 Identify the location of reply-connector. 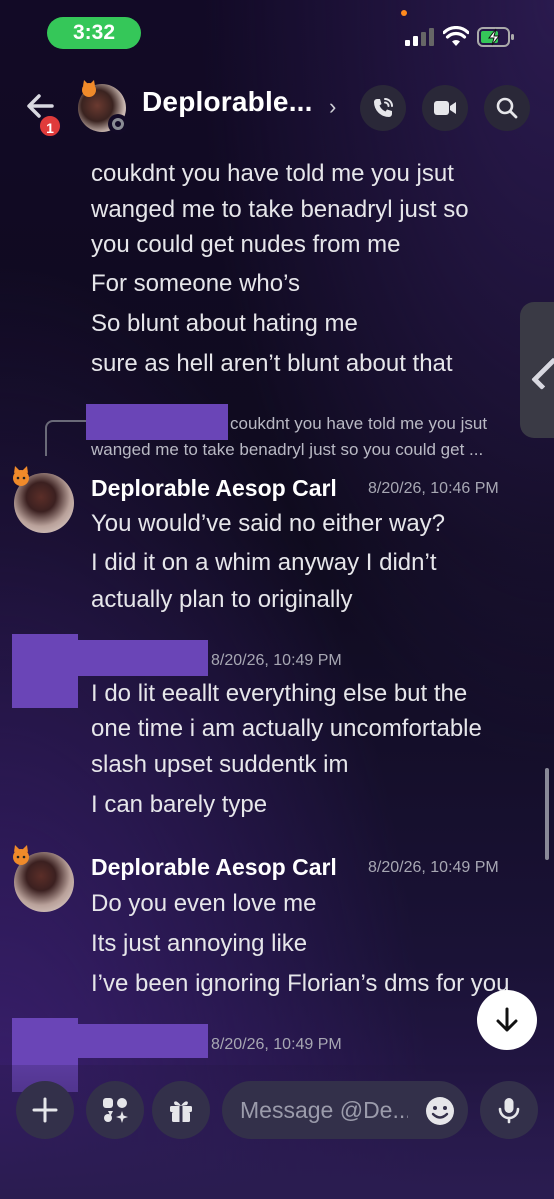
(66, 438).